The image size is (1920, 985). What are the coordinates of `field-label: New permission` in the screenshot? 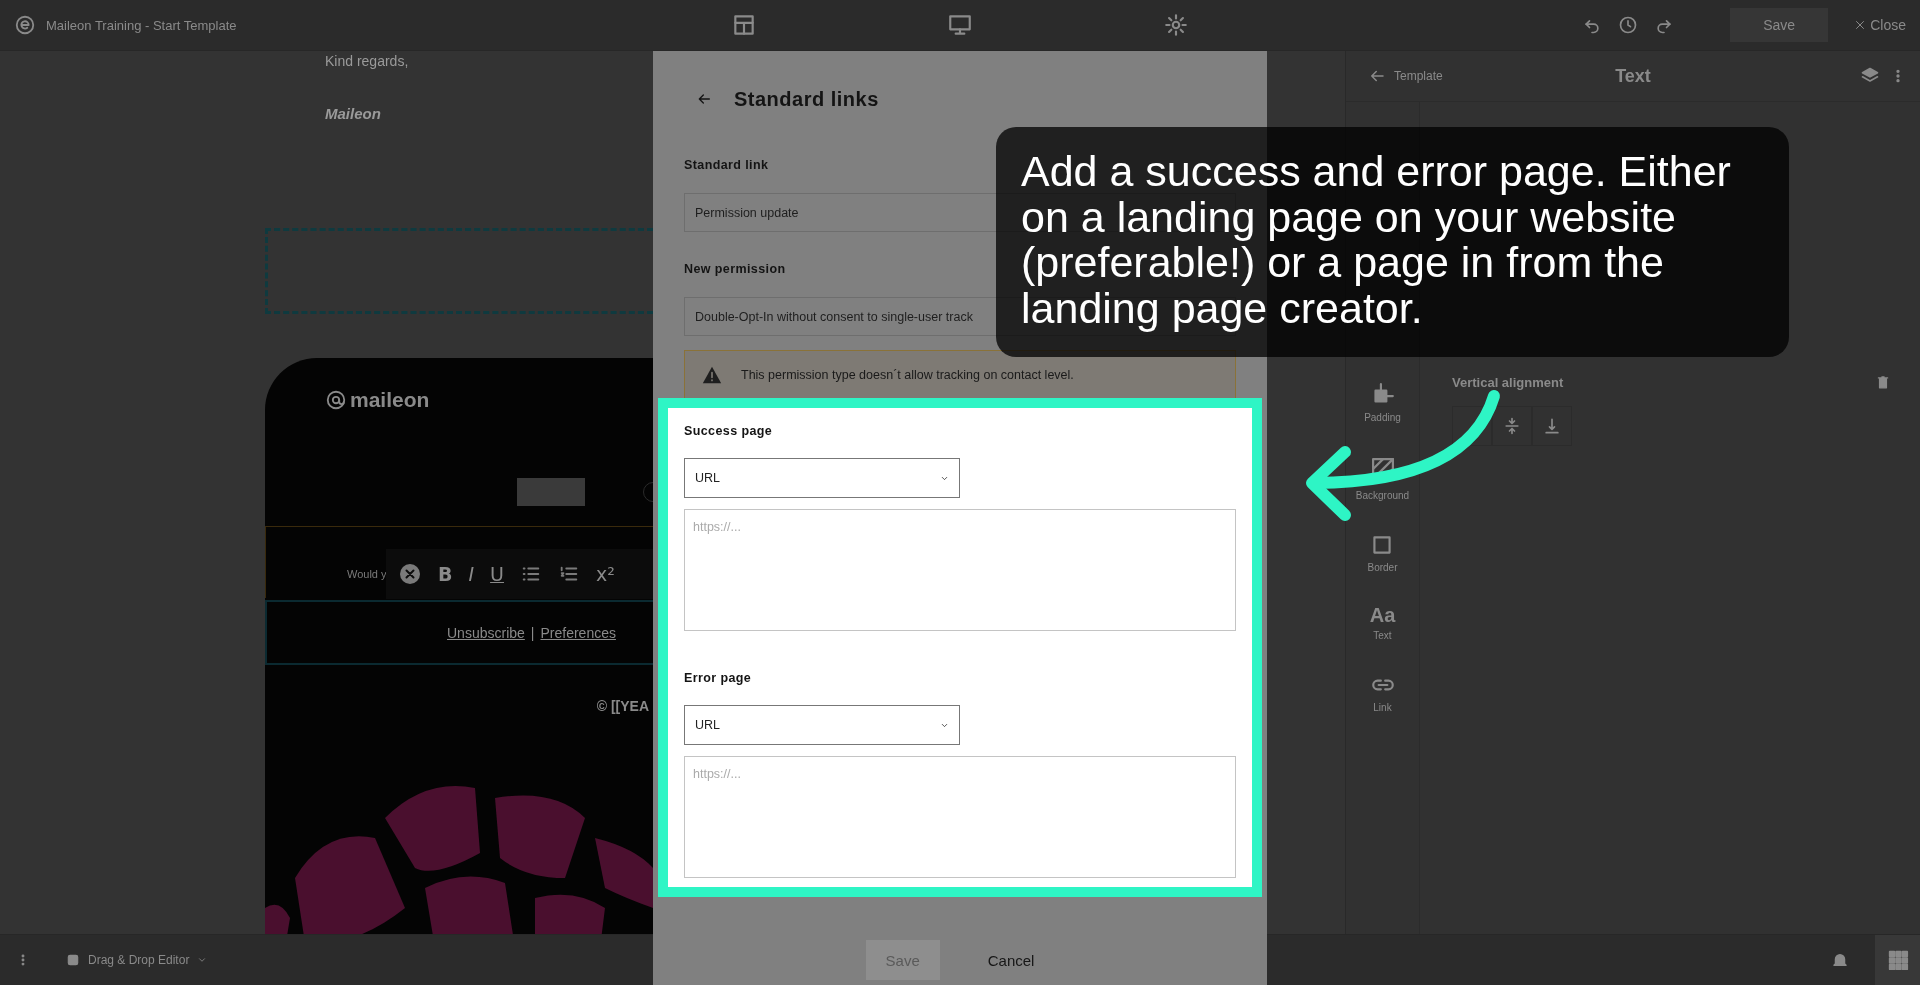 It's located at (735, 269).